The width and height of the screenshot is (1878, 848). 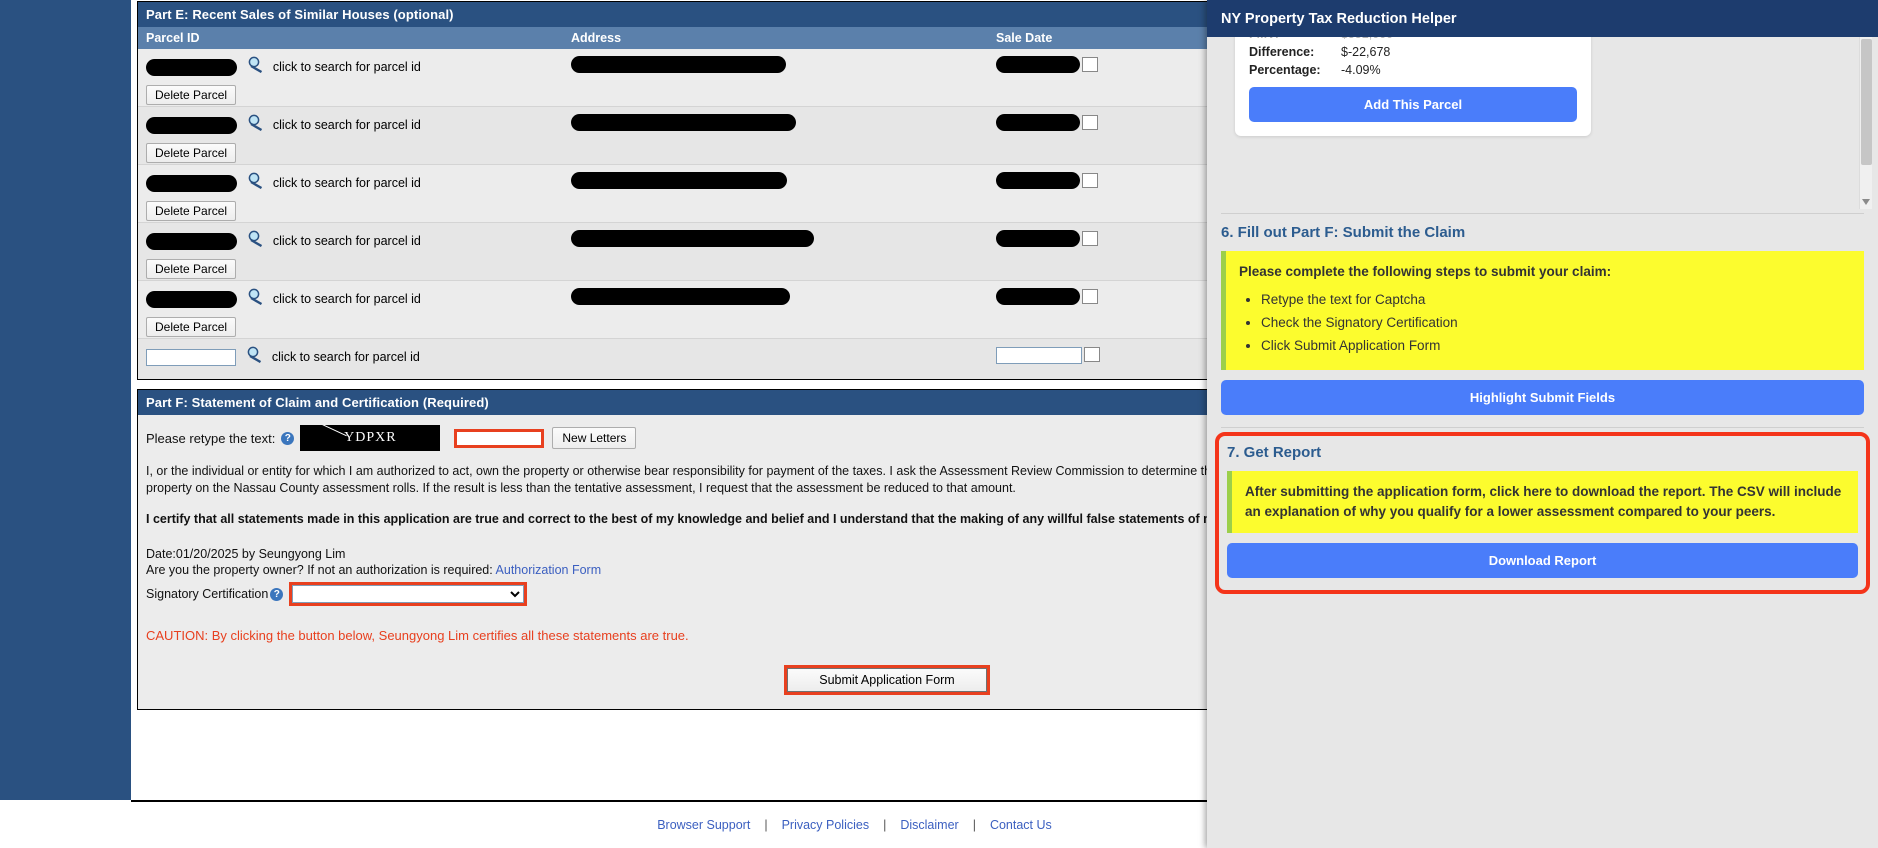 What do you see at coordinates (1343, 232) in the screenshot?
I see `step-6-title: 6. Fill out Part F: Submit the Claim` at bounding box center [1343, 232].